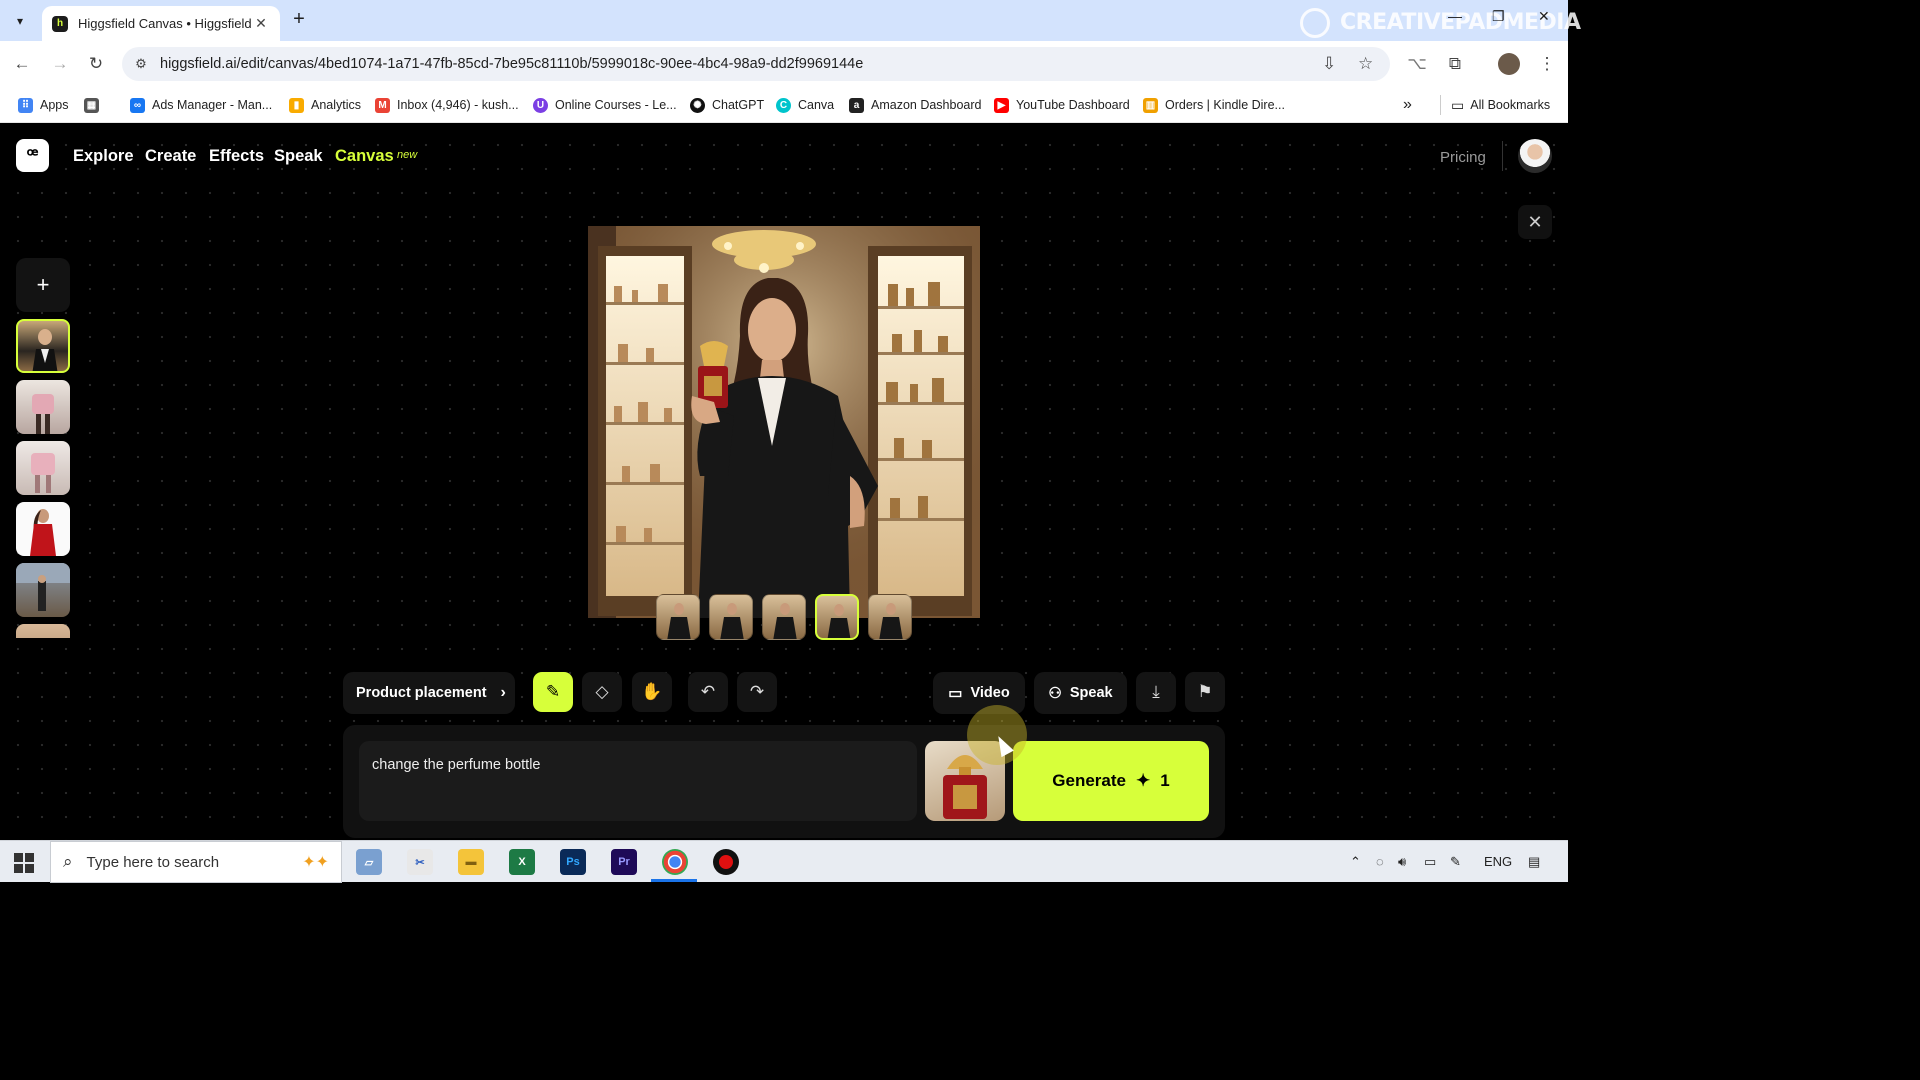  What do you see at coordinates (1455, 64) in the screenshot?
I see `extensions-icon: ⧉` at bounding box center [1455, 64].